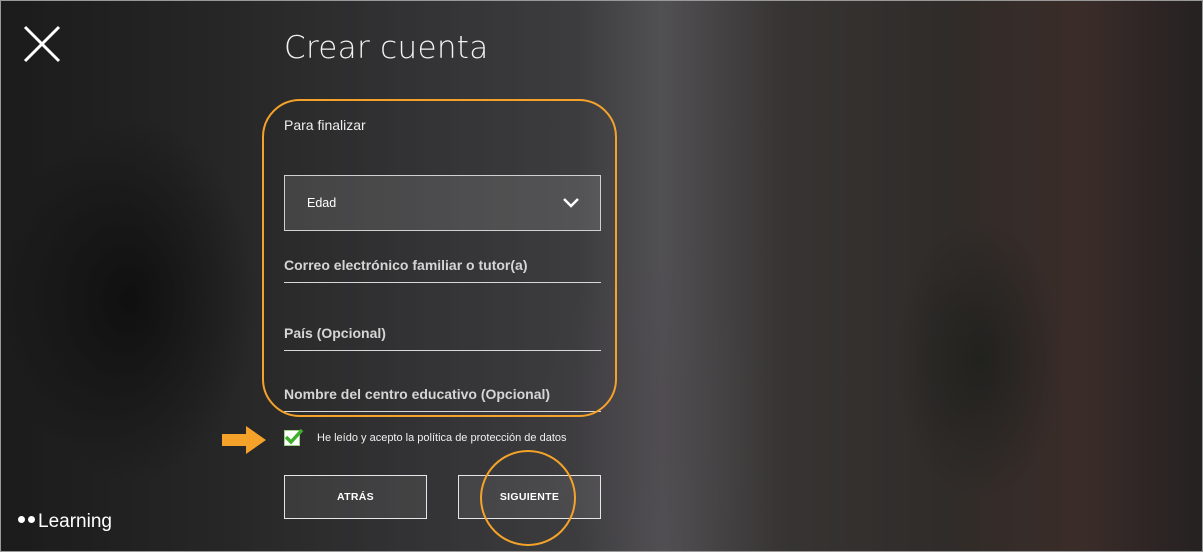  Describe the element at coordinates (442, 336) in the screenshot. I see `country-field: País (Opcional)` at that location.